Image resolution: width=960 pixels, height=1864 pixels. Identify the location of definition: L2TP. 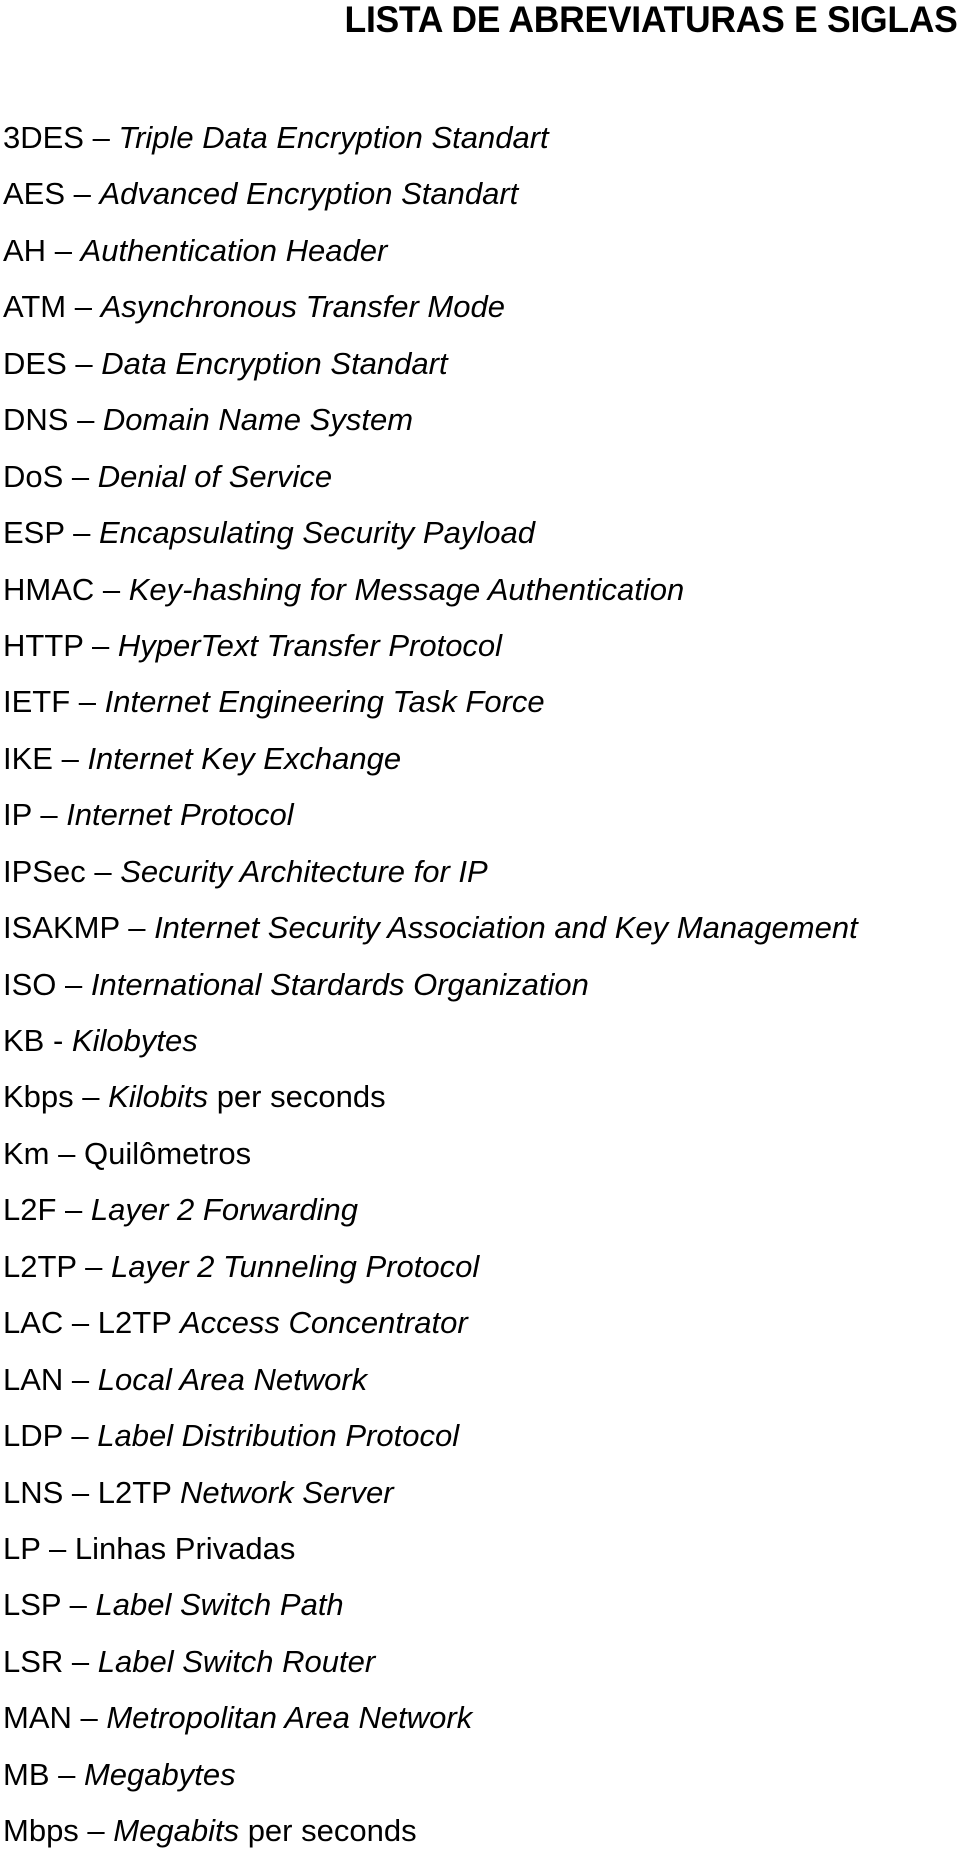
(138, 1323).